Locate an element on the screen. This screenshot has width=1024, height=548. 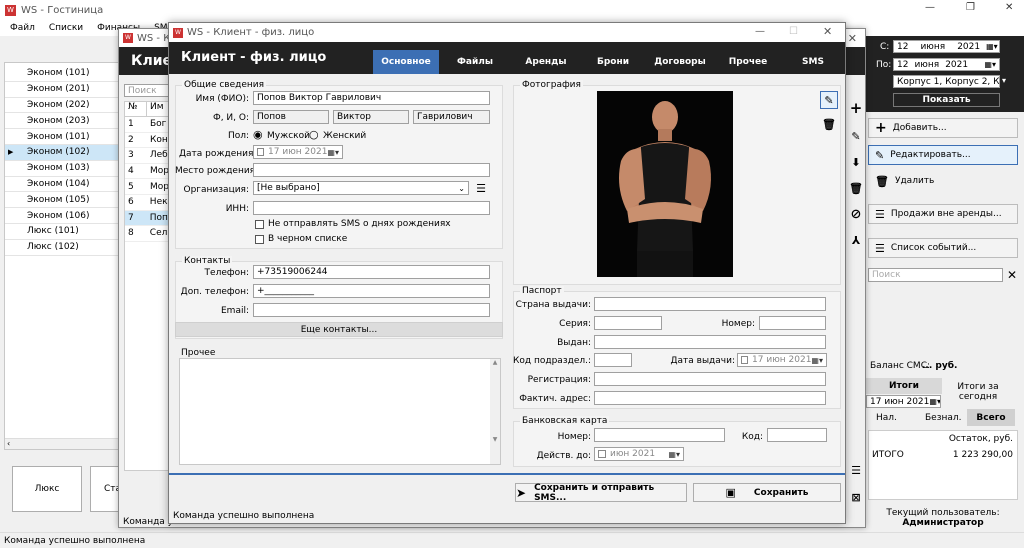
tab-contracts: Договоры is located at coordinates (680, 62).